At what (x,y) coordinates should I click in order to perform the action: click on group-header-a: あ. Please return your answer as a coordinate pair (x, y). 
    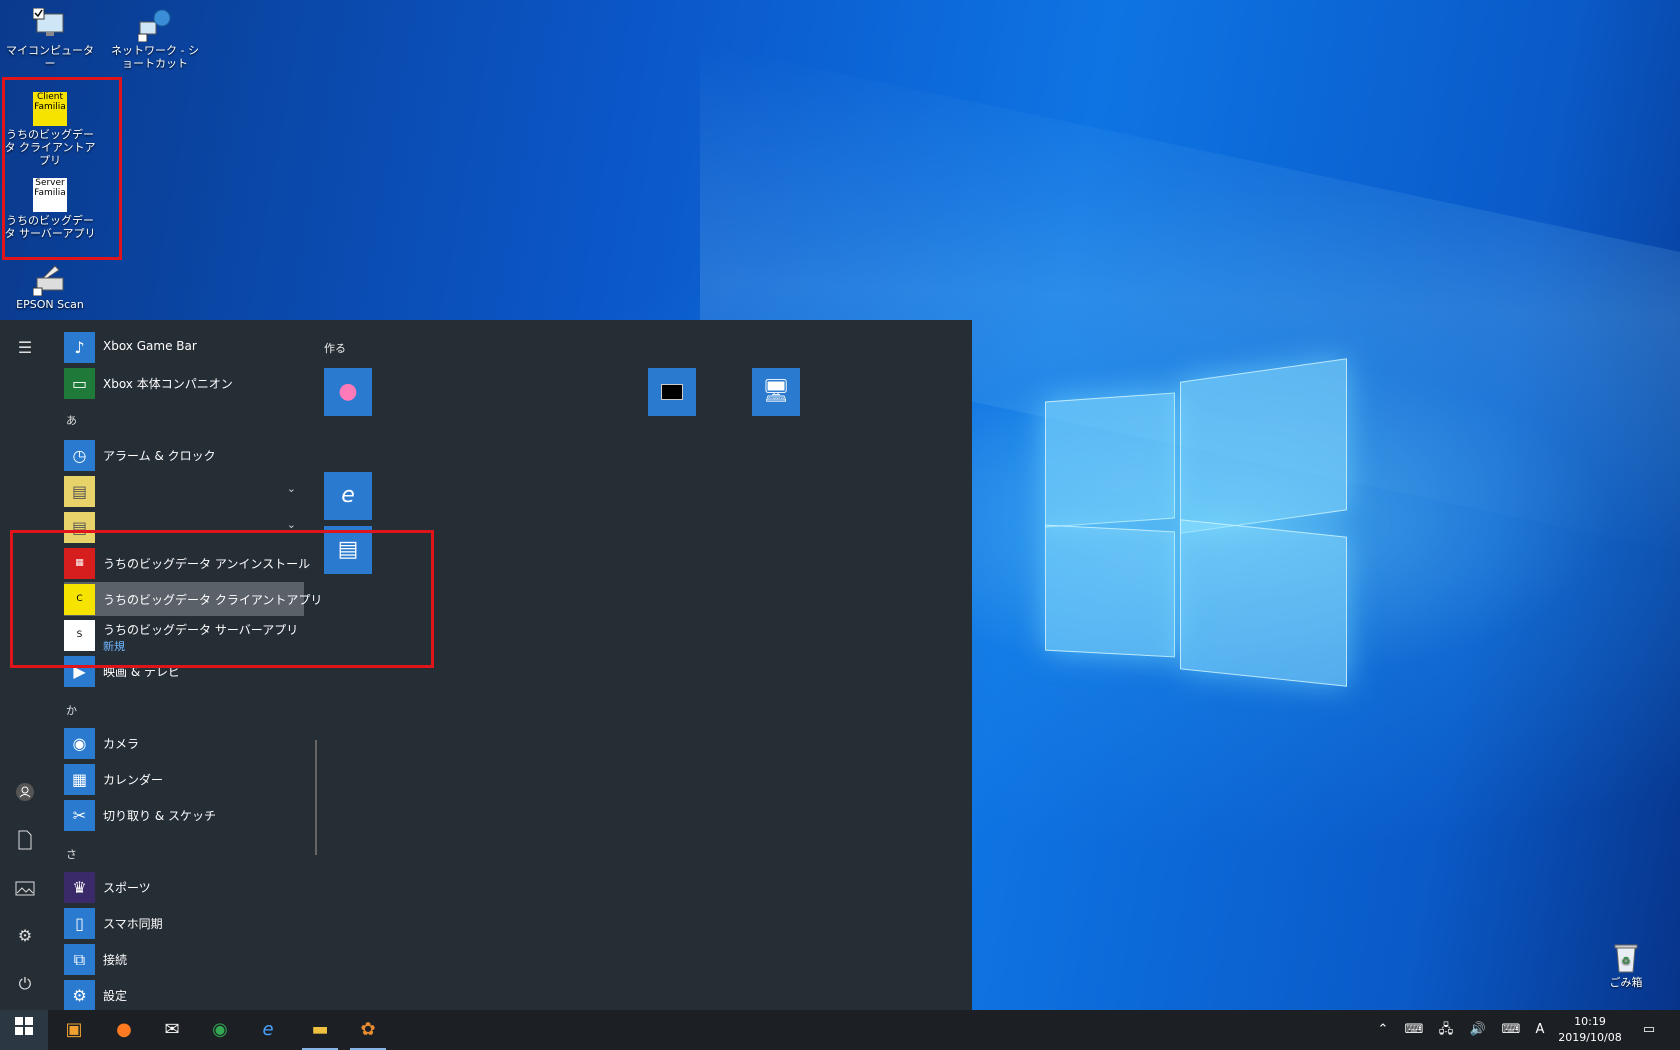
    Looking at the image, I should click on (71, 420).